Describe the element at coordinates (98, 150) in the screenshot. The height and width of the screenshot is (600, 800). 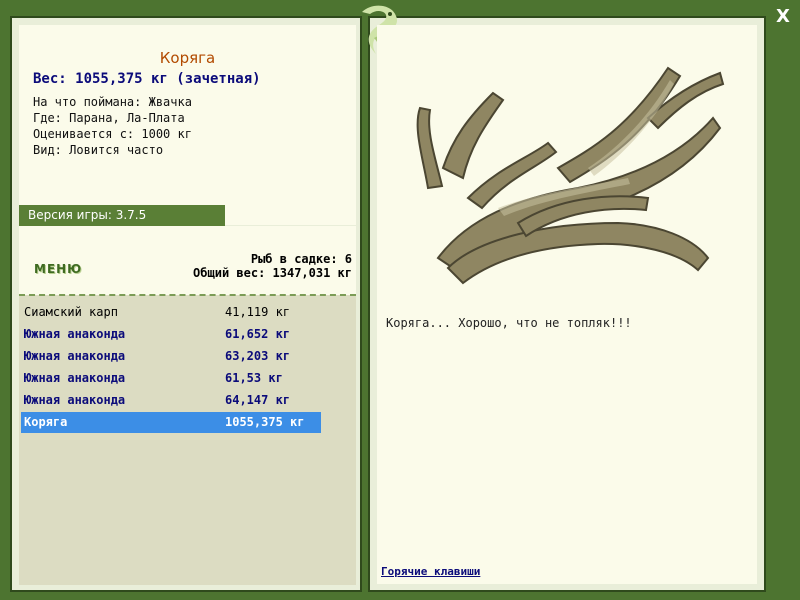
I see `fish-kind: Вид: Ловится часто` at that location.